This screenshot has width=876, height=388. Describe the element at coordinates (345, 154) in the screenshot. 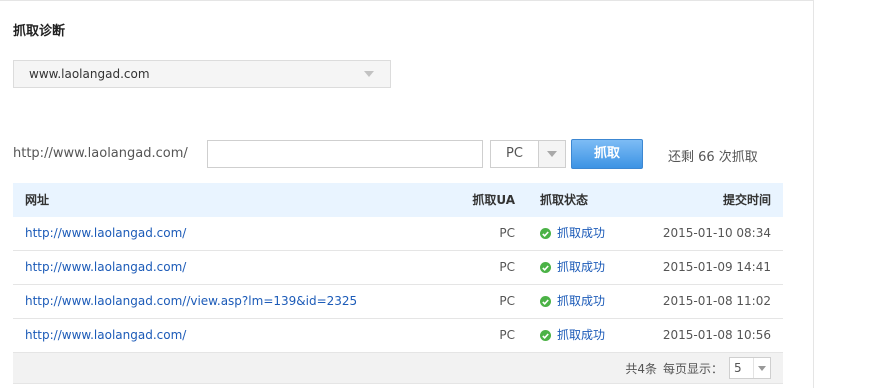

I see `url-path-input` at that location.